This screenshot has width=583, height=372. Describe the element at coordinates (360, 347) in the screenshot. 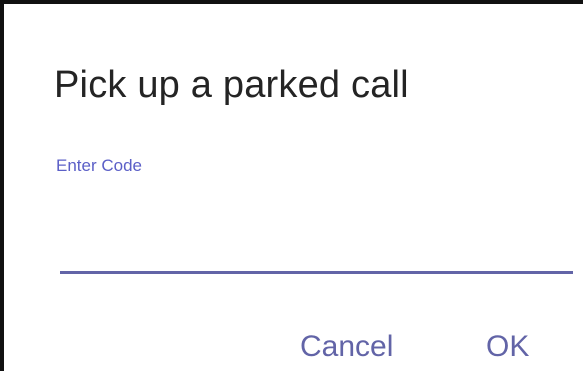

I see `cancel-button: Cancel` at that location.